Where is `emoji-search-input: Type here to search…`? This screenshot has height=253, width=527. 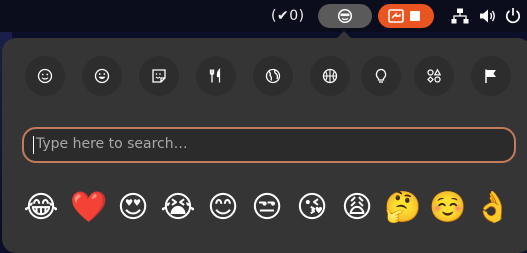 emoji-search-input: Type here to search… is located at coordinates (269, 145).